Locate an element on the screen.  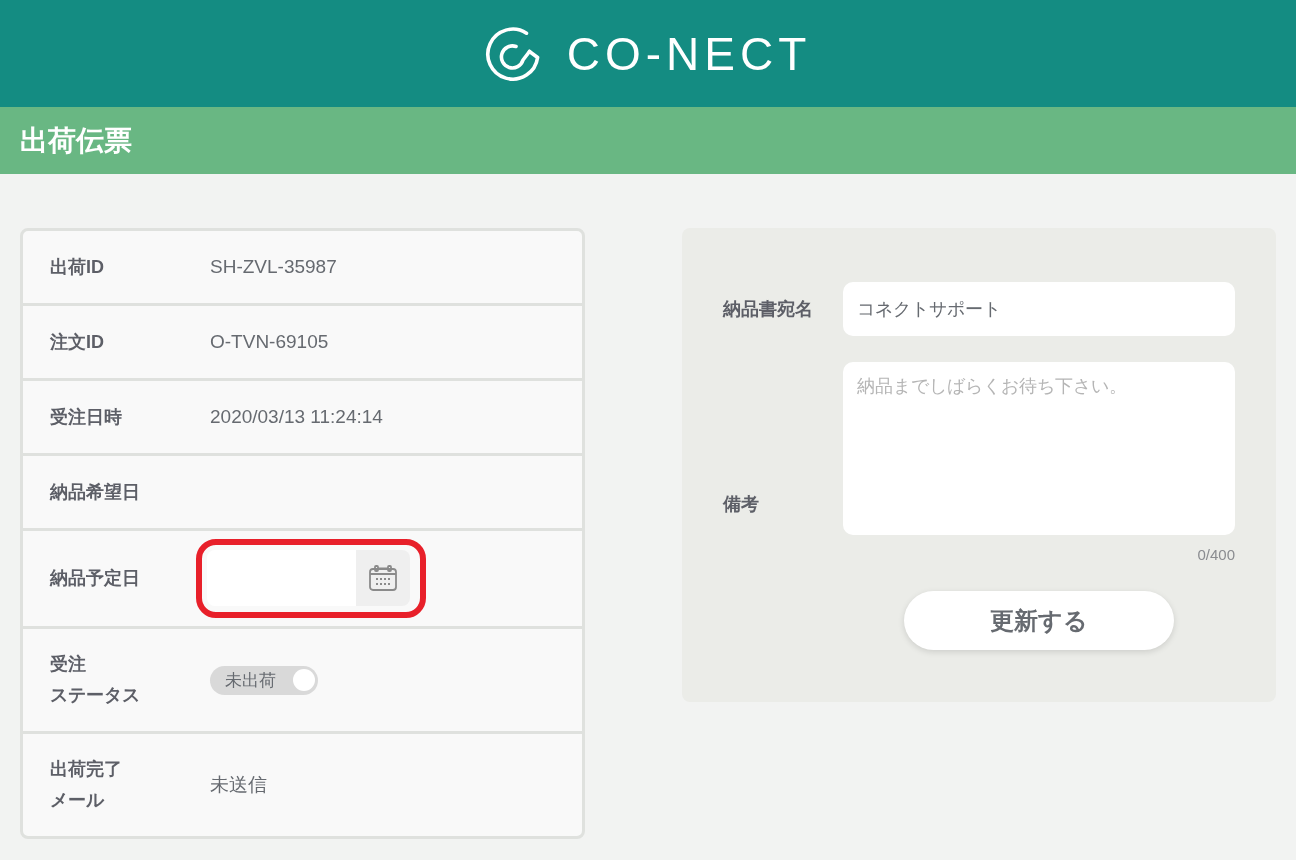
row-value: SH-ZVL-35987 is located at coordinates (273, 267).